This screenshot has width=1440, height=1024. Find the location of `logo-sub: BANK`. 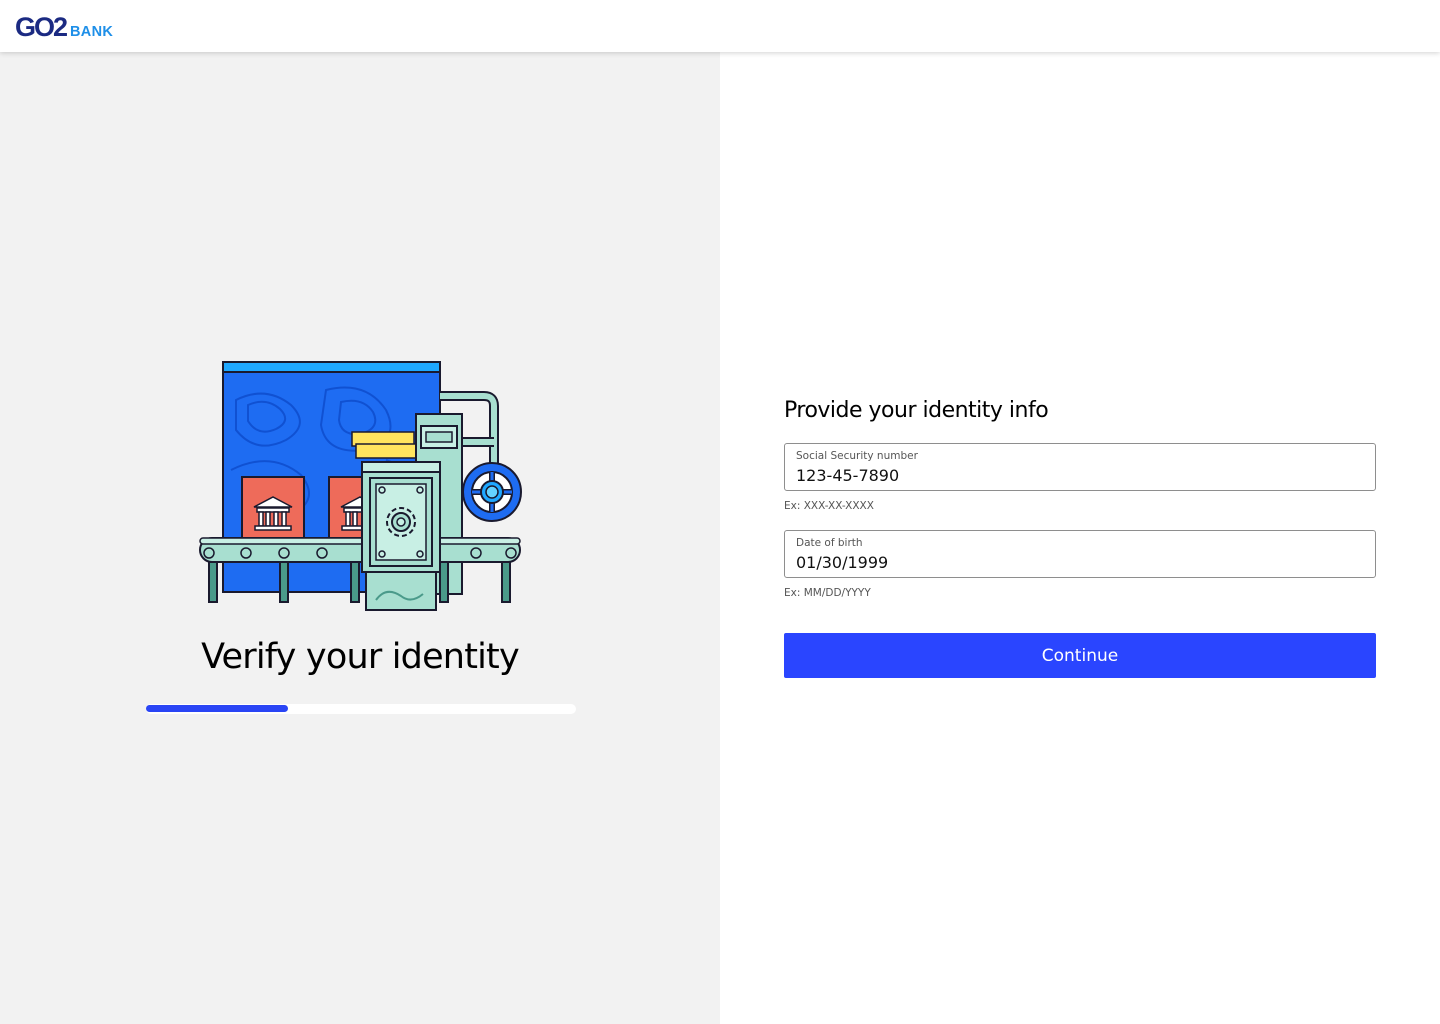

logo-sub: BANK is located at coordinates (92, 32).